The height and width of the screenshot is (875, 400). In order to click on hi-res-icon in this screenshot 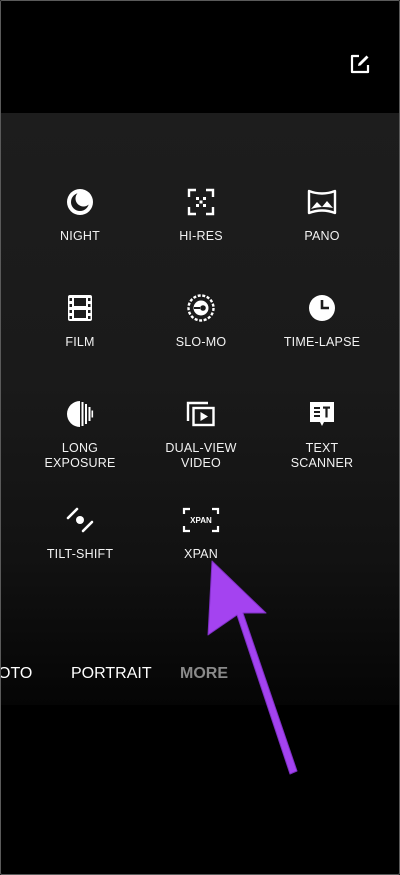, I will do `click(201, 202)`.